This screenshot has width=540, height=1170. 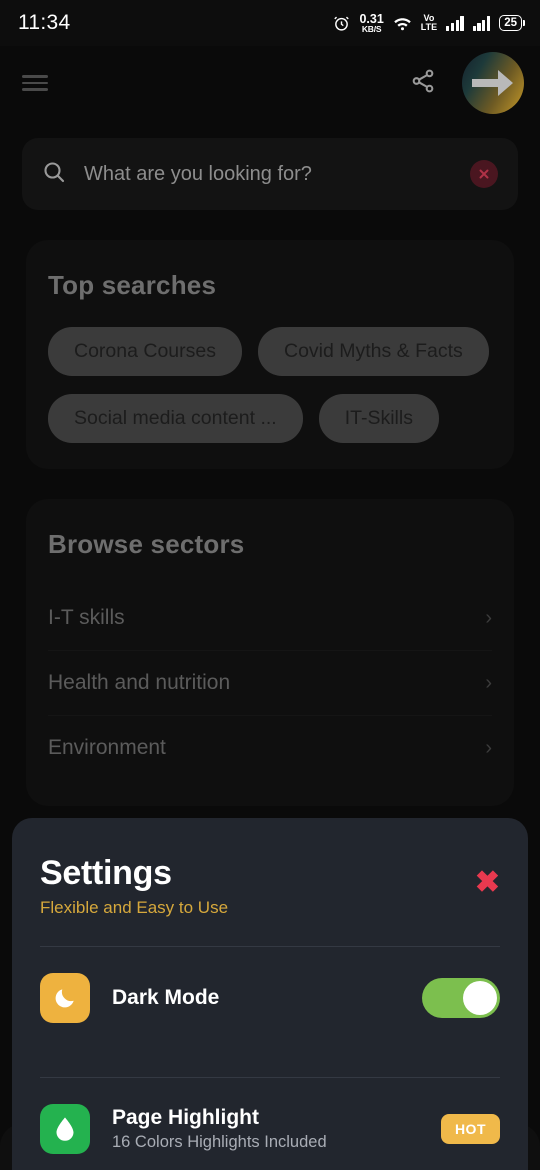 I want to click on alarm-clock-icon, so click(x=341, y=23).